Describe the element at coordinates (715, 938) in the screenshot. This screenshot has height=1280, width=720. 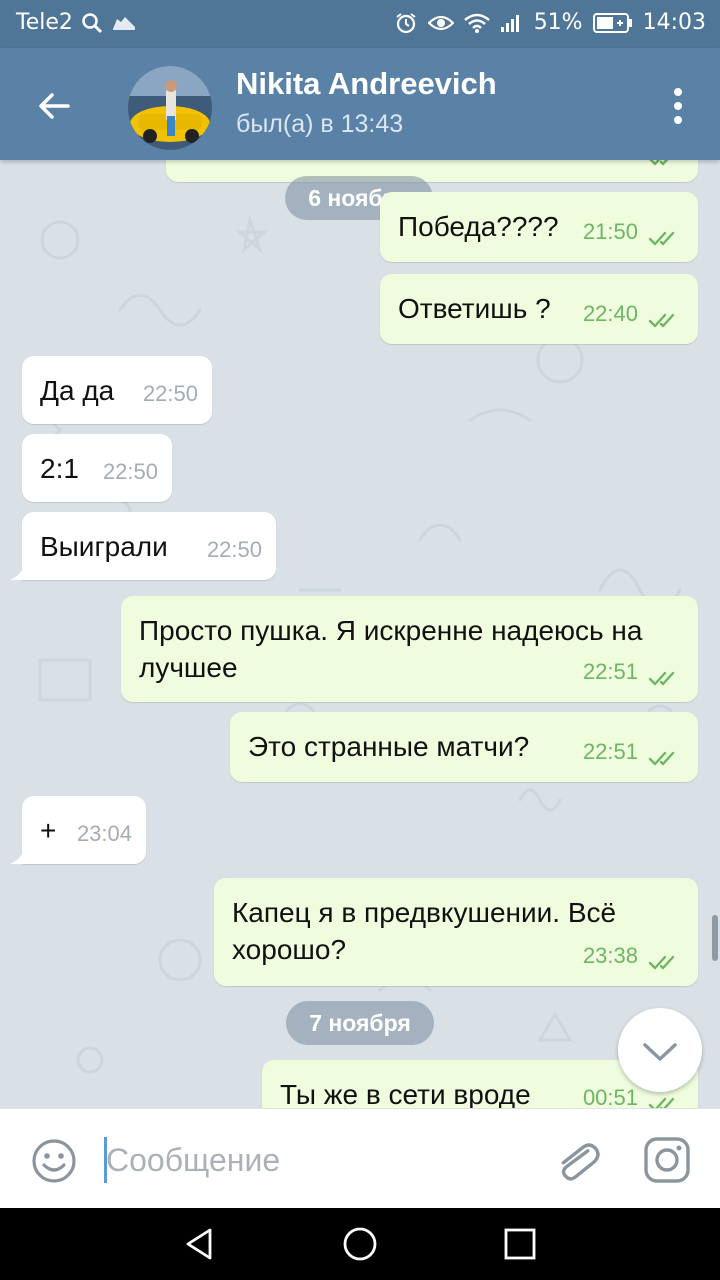
I see `scroll-handle` at that location.